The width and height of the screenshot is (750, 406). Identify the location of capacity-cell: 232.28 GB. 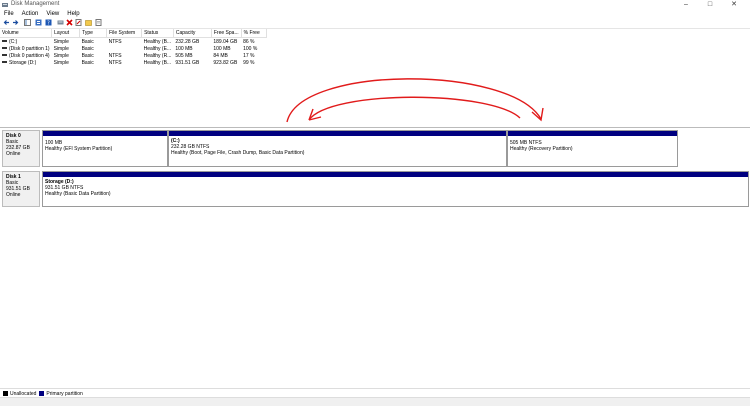
(187, 41).